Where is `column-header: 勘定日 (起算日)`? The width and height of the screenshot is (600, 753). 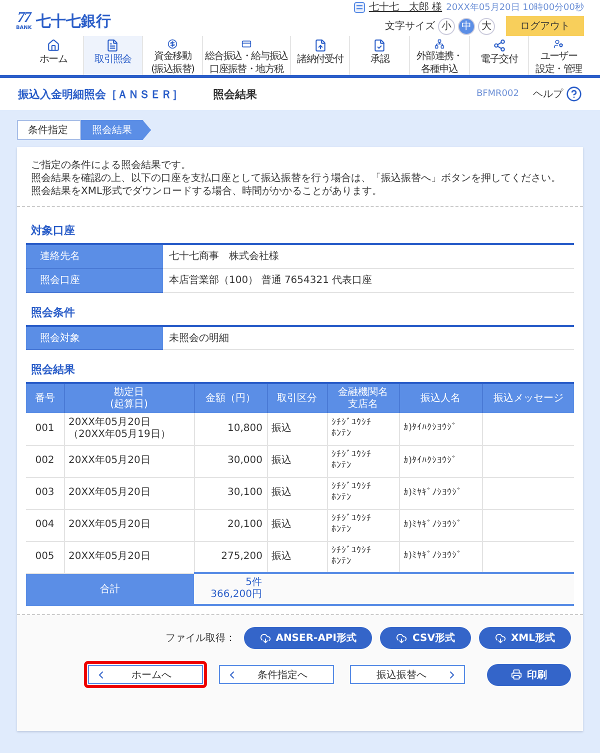
column-header: 勘定日 (起算日) is located at coordinates (129, 398).